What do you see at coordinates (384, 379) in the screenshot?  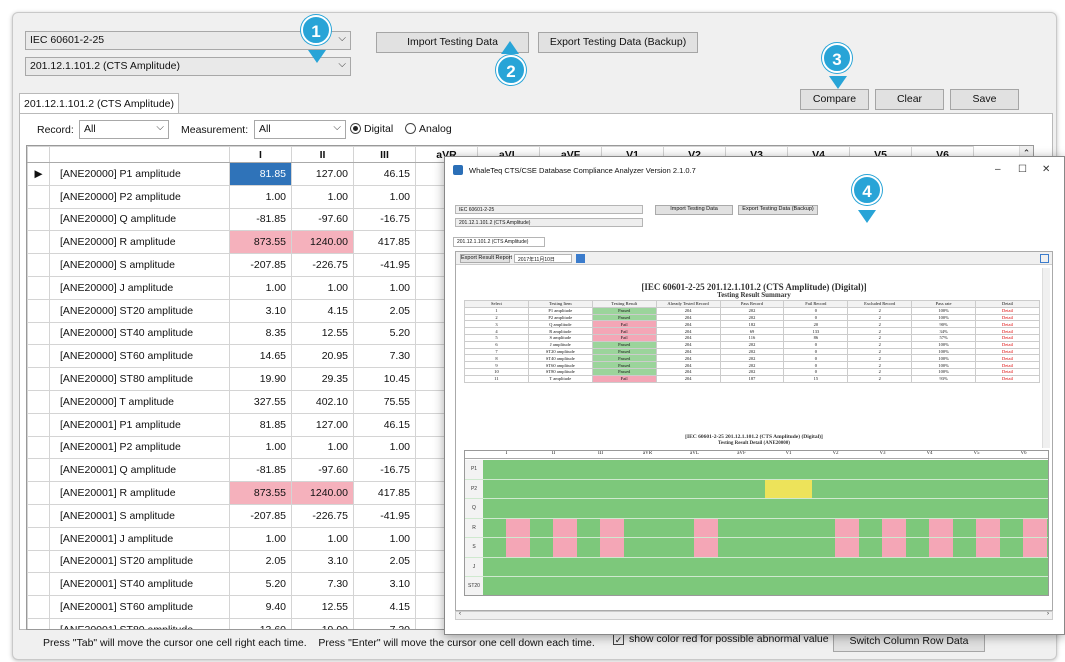 I see `value-cell: 10.45` at bounding box center [384, 379].